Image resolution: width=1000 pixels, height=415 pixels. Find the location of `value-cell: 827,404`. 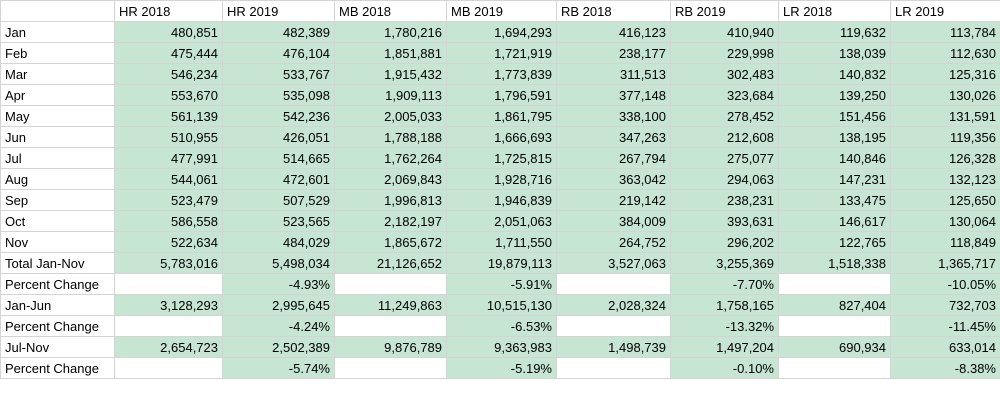

value-cell: 827,404 is located at coordinates (834, 305).